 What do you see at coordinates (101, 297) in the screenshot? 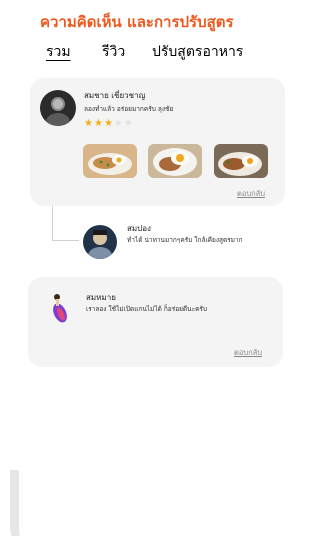
I see `reviewer-name: สมหมาย` at bounding box center [101, 297].